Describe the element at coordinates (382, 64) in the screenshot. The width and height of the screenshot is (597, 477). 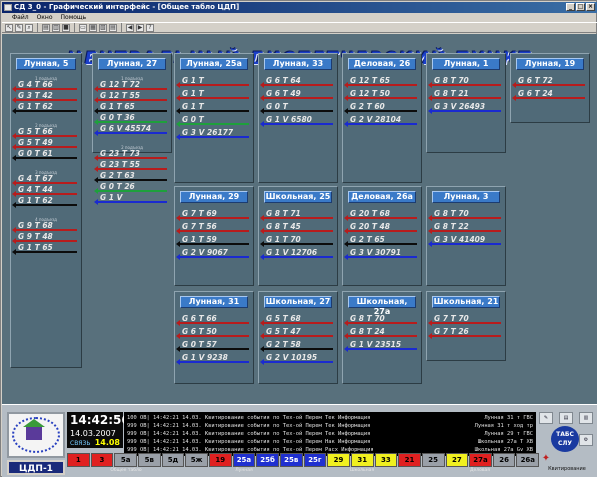
I see `panel-title: Деловая, 26` at that location.